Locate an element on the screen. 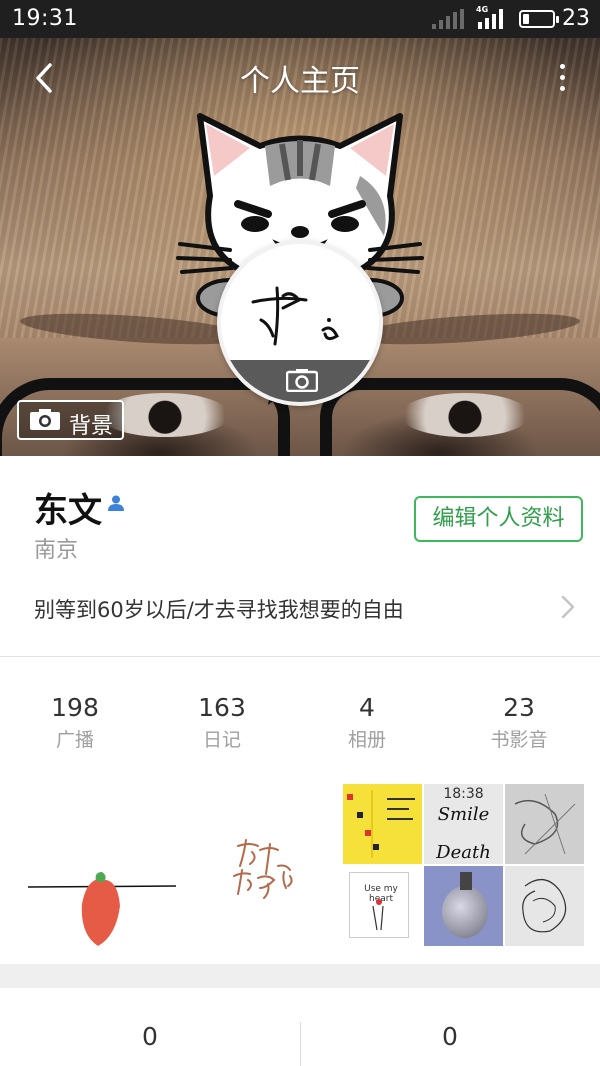 The height and width of the screenshot is (1066, 600). status-bar: 19:31 4G 23 is located at coordinates (300, 19).